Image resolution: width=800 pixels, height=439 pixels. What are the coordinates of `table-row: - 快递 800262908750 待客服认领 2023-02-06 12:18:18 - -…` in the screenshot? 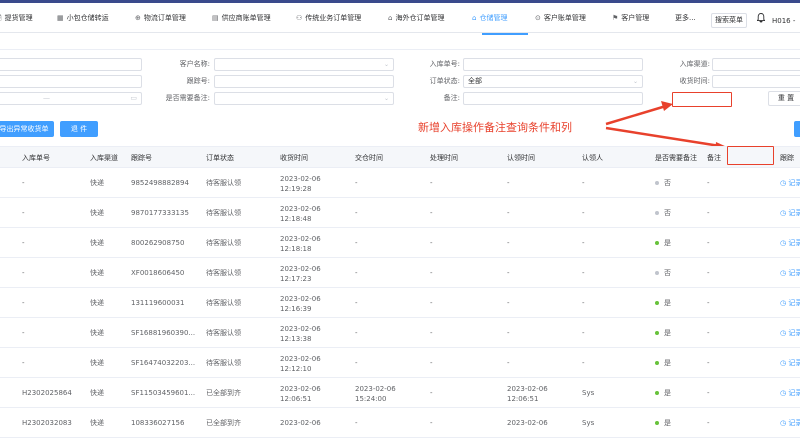 It's located at (400, 243).